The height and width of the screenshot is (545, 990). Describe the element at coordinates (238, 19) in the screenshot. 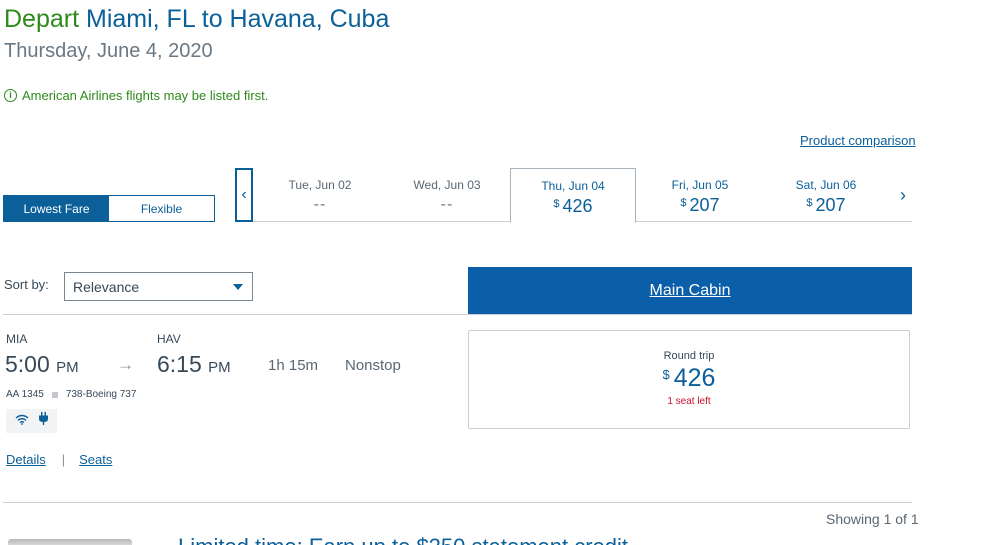

I see `route: Miami, FL to Havana, Cuba` at that location.